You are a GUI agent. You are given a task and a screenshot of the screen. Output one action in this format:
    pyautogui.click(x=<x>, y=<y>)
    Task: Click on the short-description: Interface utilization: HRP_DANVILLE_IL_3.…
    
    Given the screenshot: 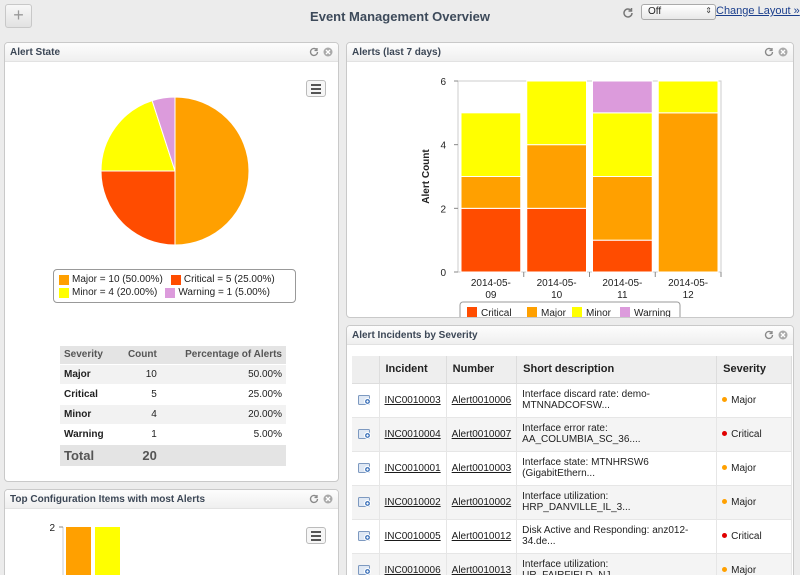 What is the action you would take?
    pyautogui.click(x=617, y=502)
    